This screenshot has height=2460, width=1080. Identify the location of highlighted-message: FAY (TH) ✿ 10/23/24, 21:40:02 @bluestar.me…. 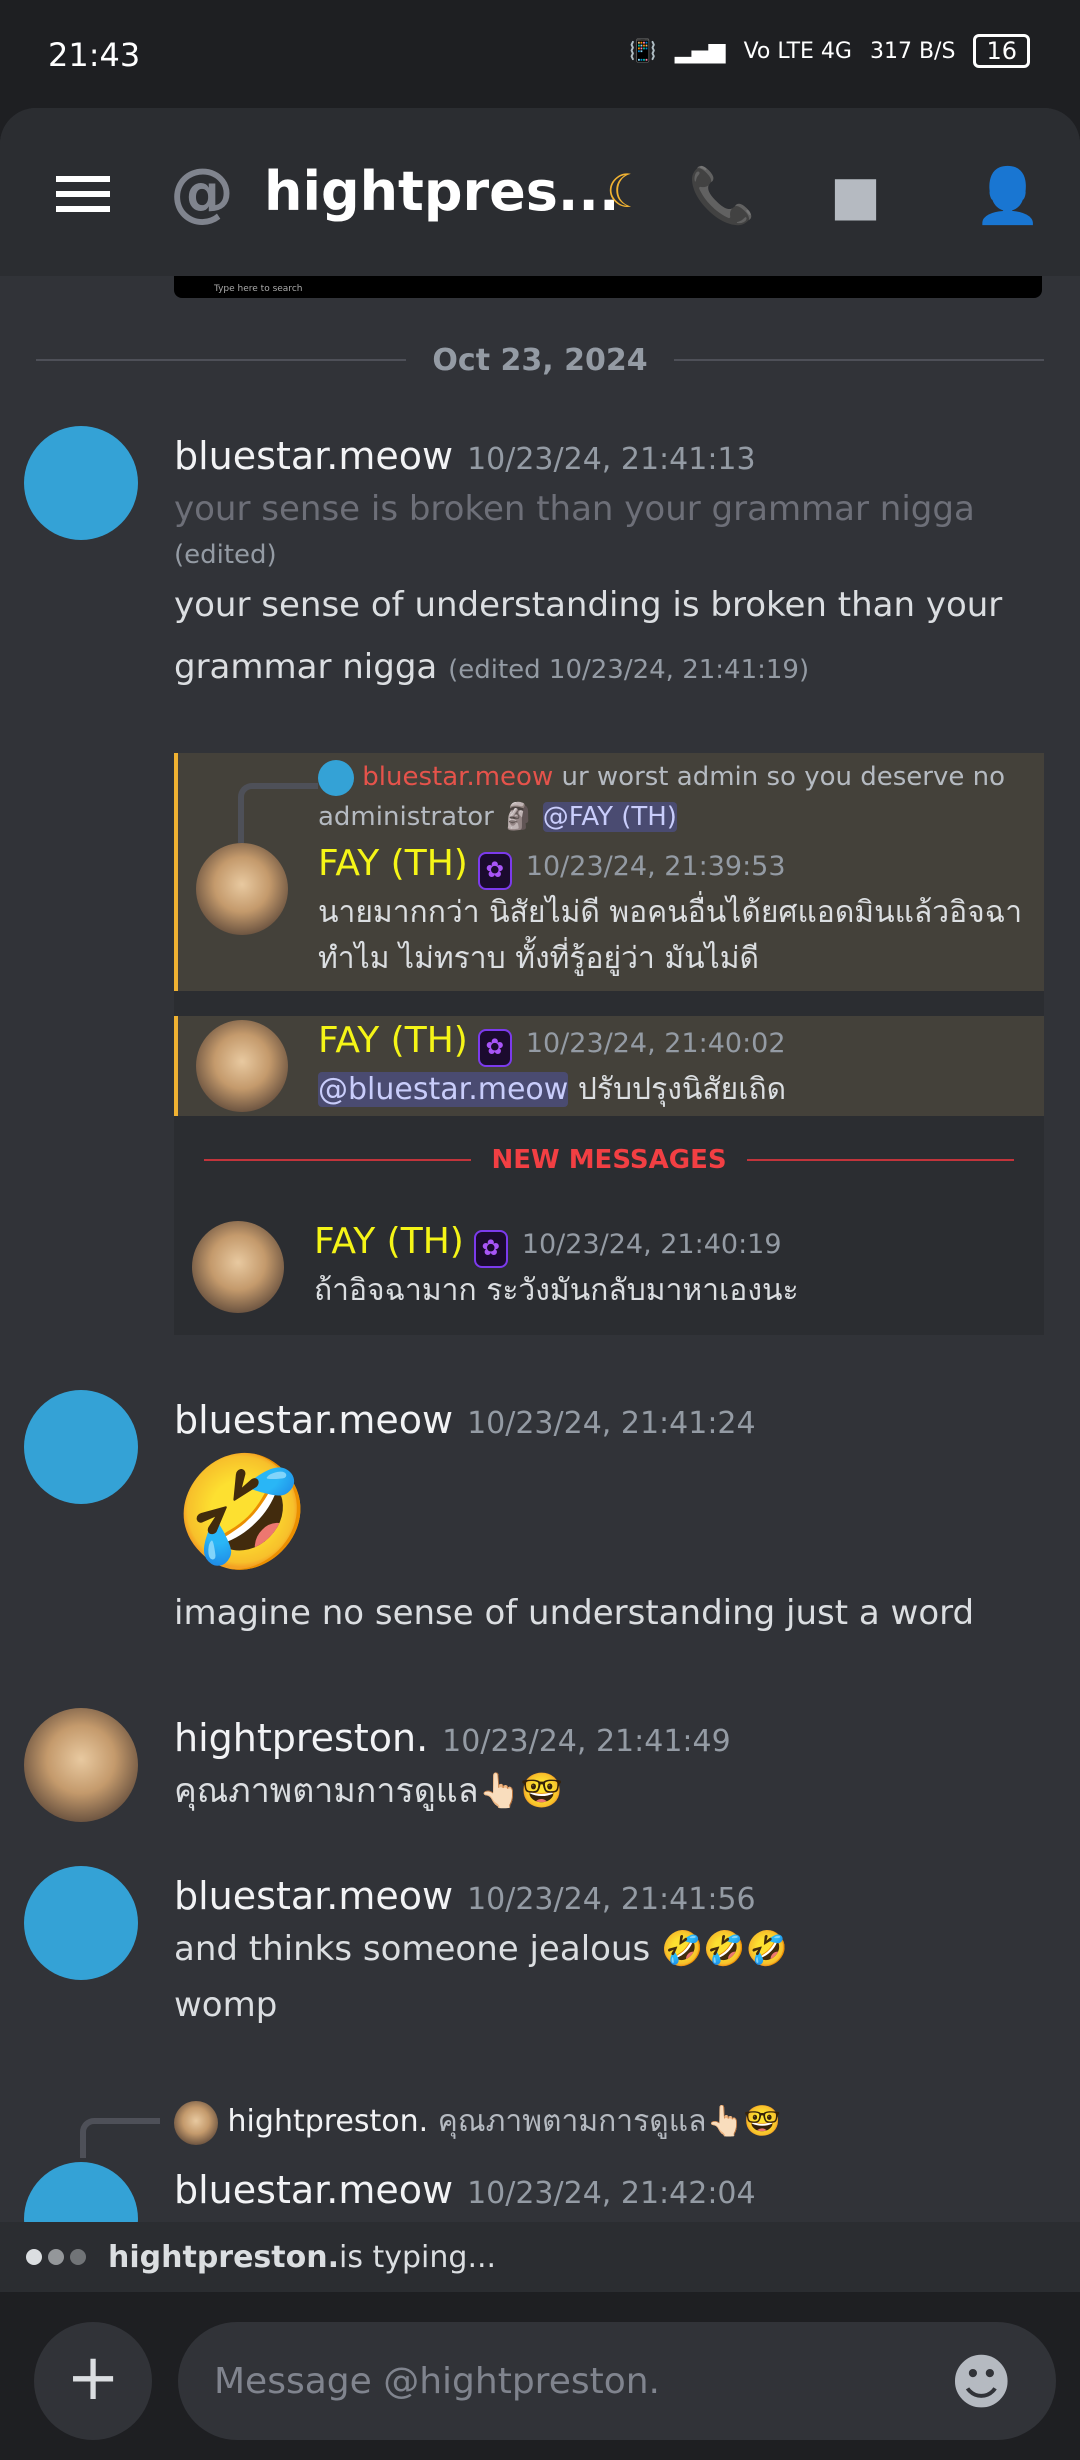
(609, 1066).